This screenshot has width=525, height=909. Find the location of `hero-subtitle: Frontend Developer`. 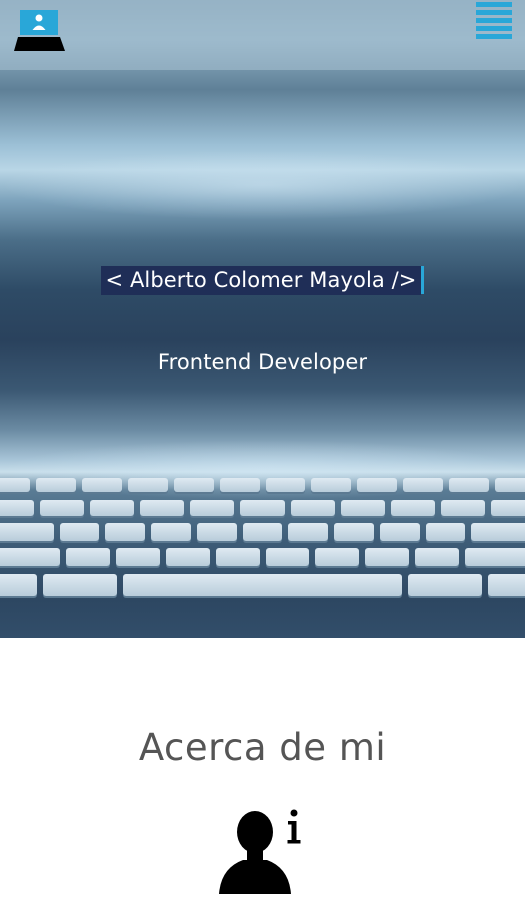

hero-subtitle: Frontend Developer is located at coordinates (262, 362).